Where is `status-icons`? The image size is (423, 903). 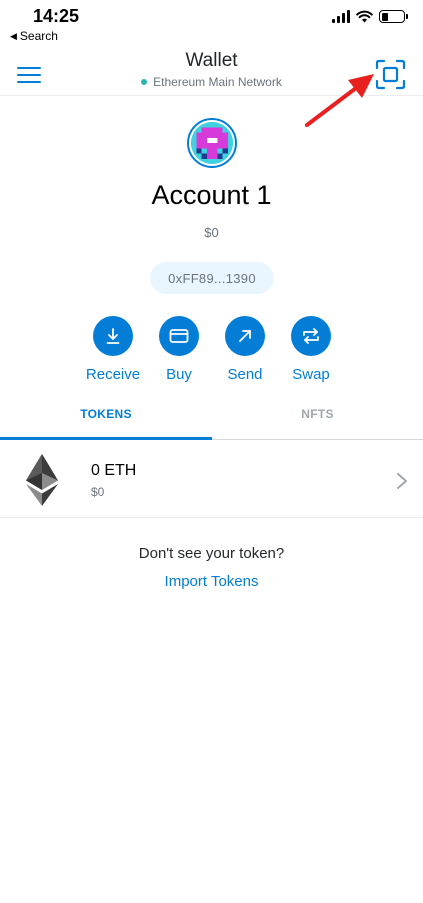 status-icons is located at coordinates (370, 16).